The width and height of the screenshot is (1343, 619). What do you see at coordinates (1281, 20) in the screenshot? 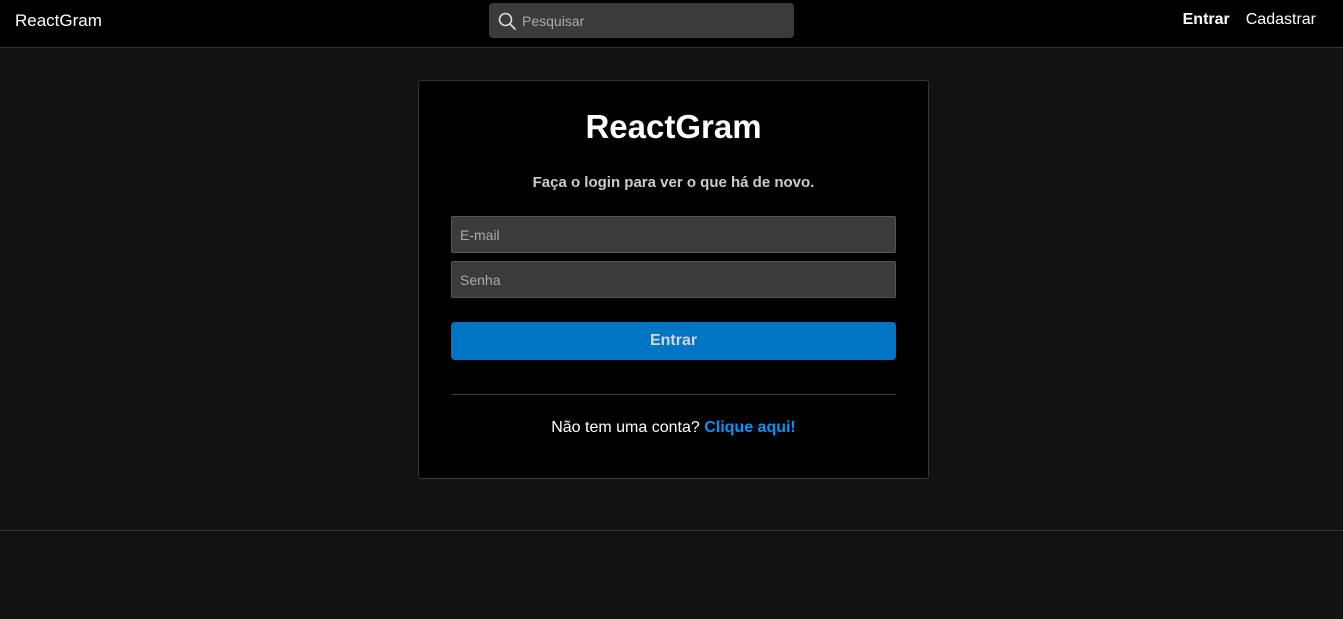
I see `nav-register-link: Cadastrar` at bounding box center [1281, 20].